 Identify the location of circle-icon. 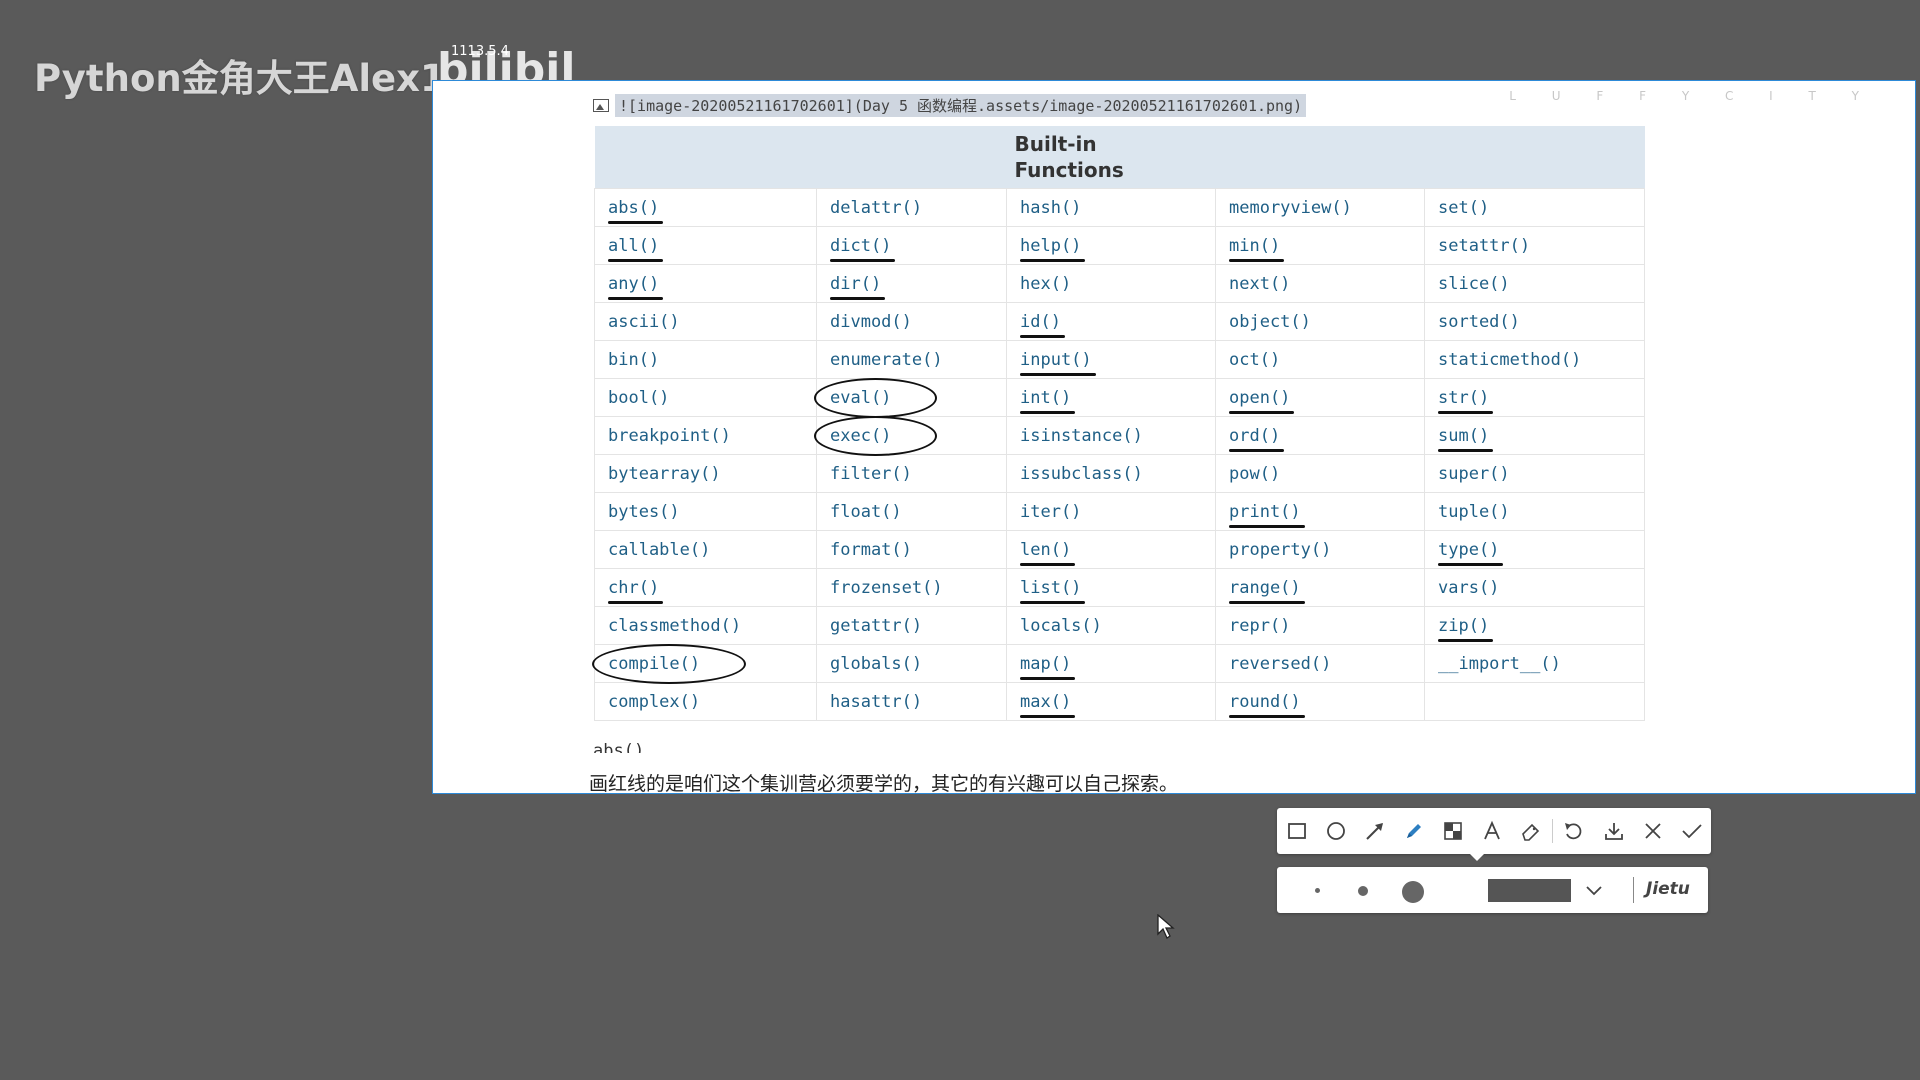
(1335, 831).